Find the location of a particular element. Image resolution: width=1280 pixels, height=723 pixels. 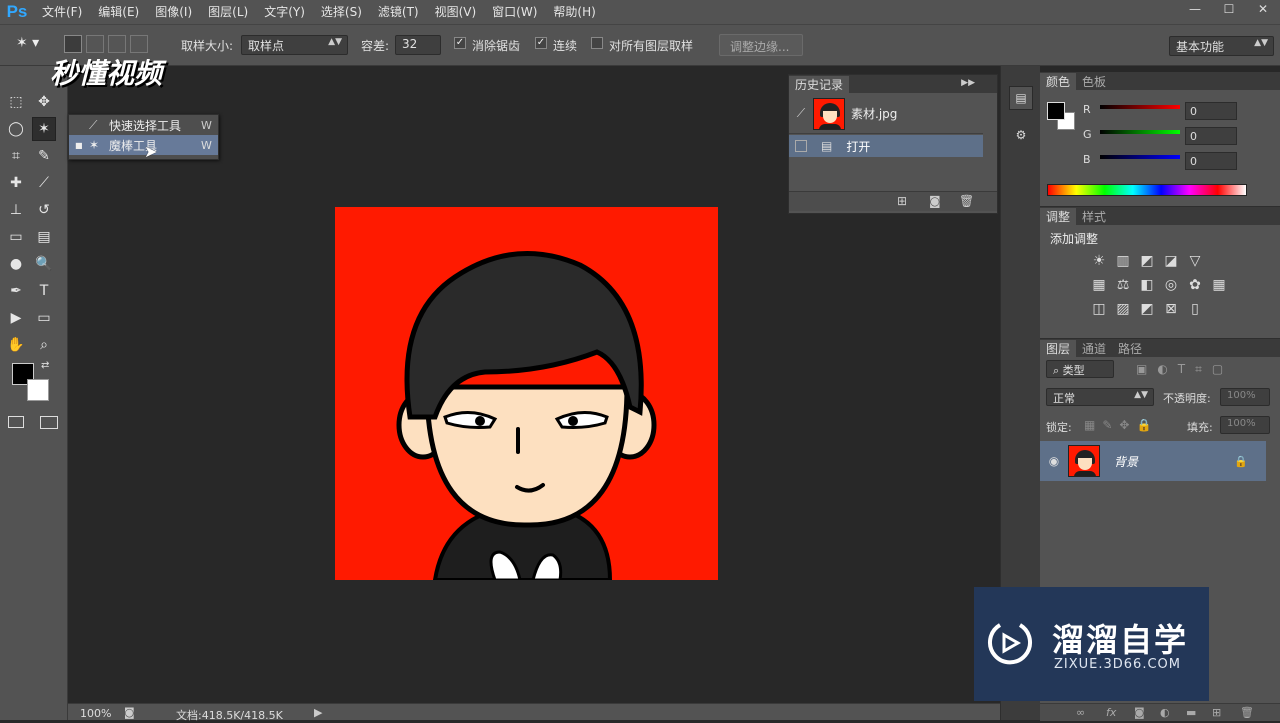

hue-saturation-icon: ▦ is located at coordinates (1099, 285).